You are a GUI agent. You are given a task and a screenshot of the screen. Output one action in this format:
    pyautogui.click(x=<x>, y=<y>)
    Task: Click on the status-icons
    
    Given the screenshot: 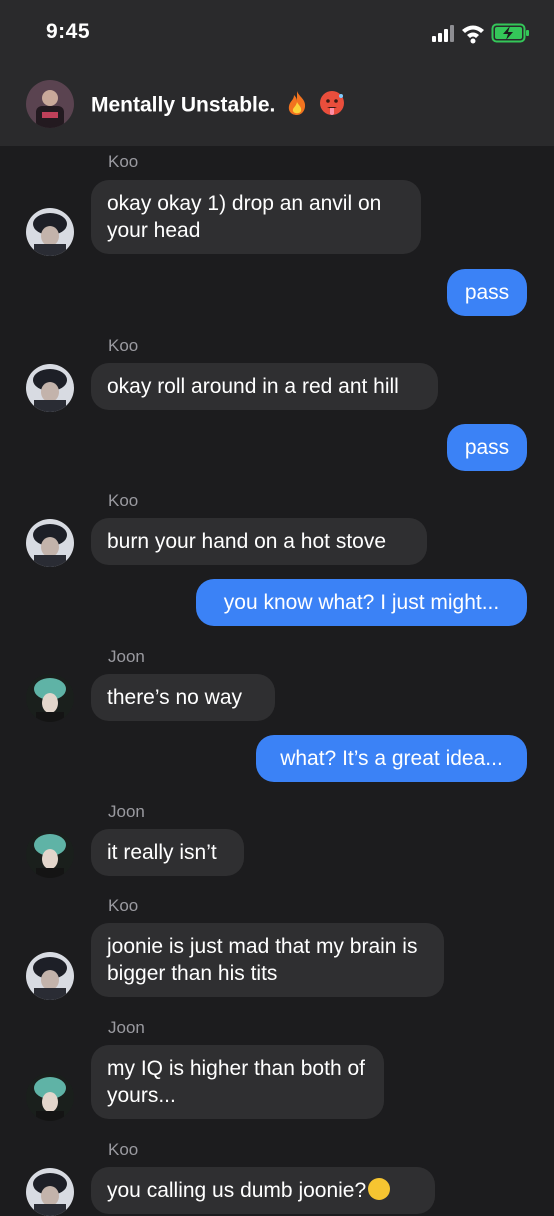 What is the action you would take?
    pyautogui.click(x=482, y=33)
    